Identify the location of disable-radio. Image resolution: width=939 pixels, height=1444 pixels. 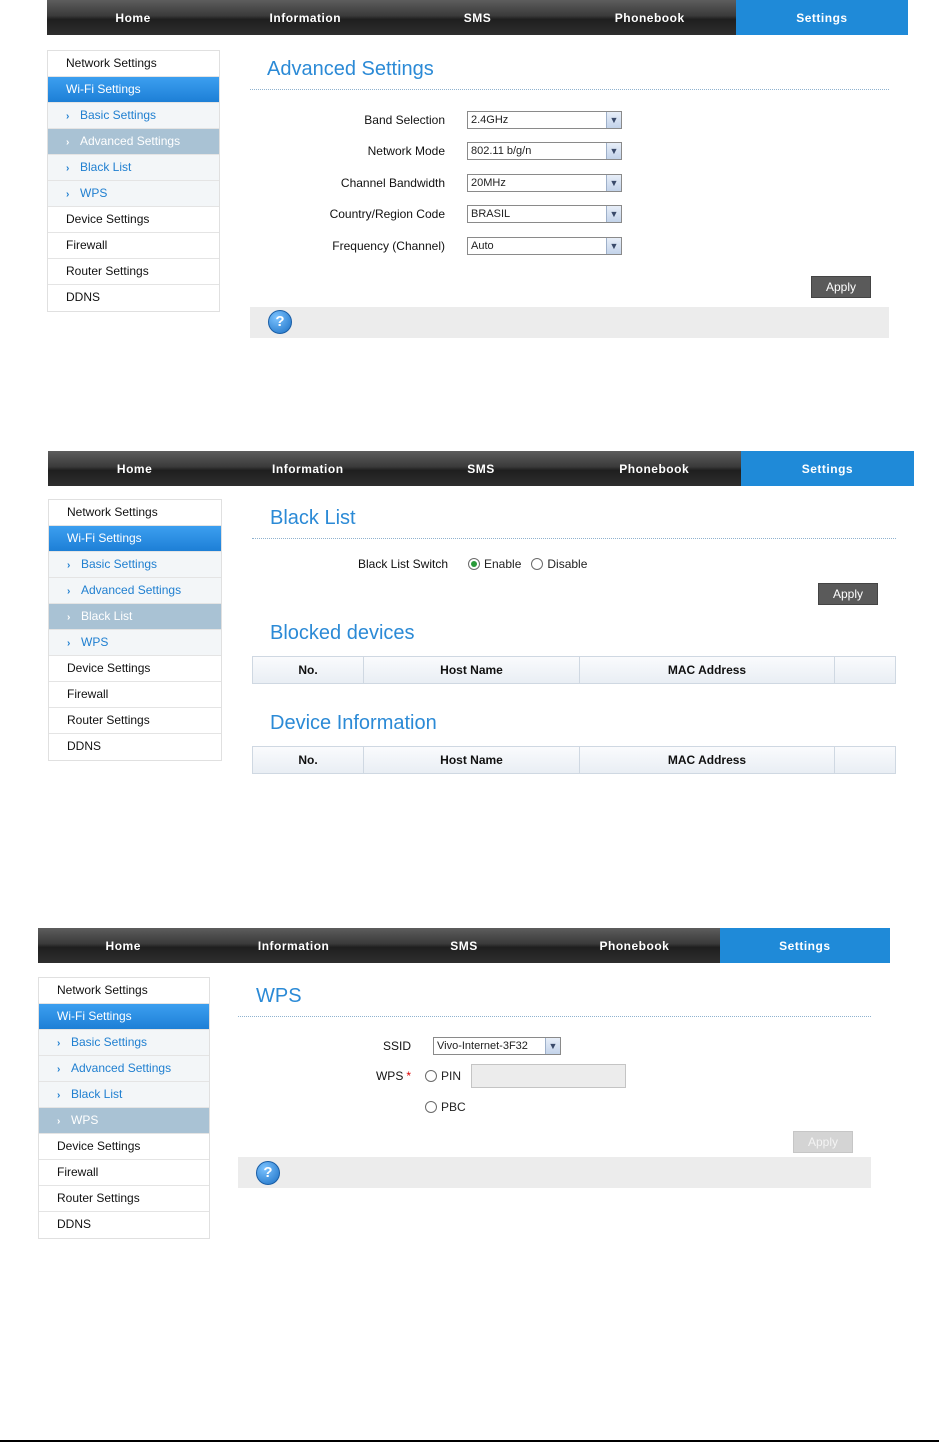
(537, 564).